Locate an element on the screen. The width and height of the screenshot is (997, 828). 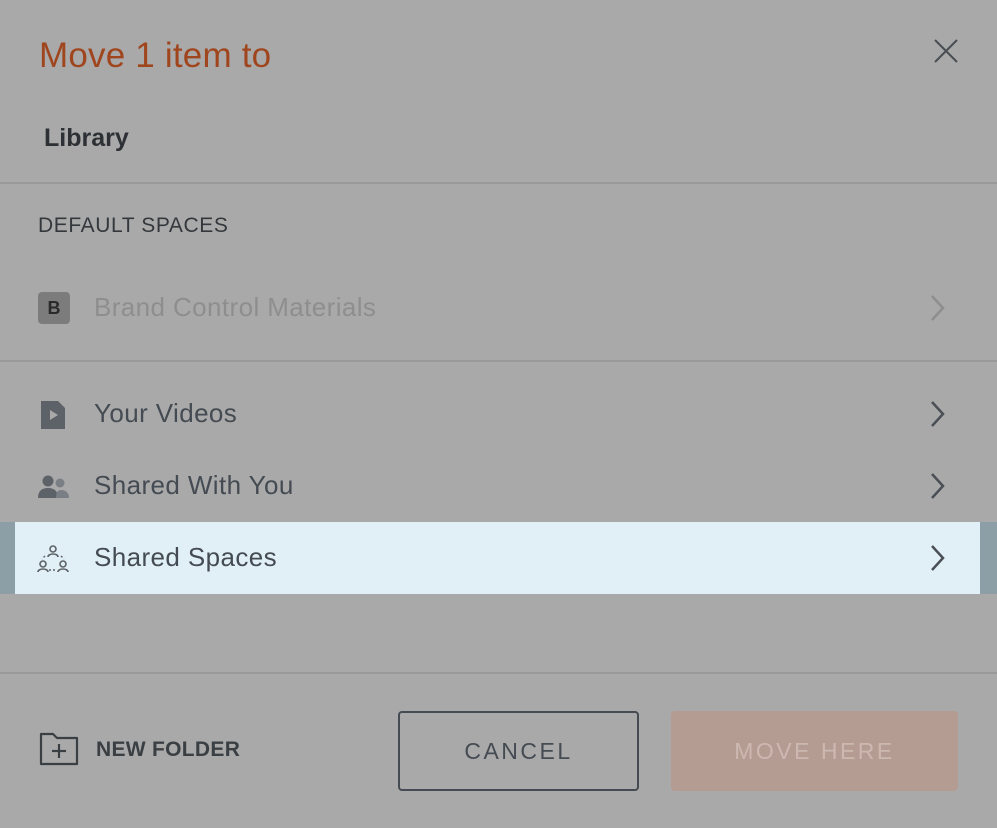
new-folder-button: NEW FOLDER is located at coordinates (158, 750).